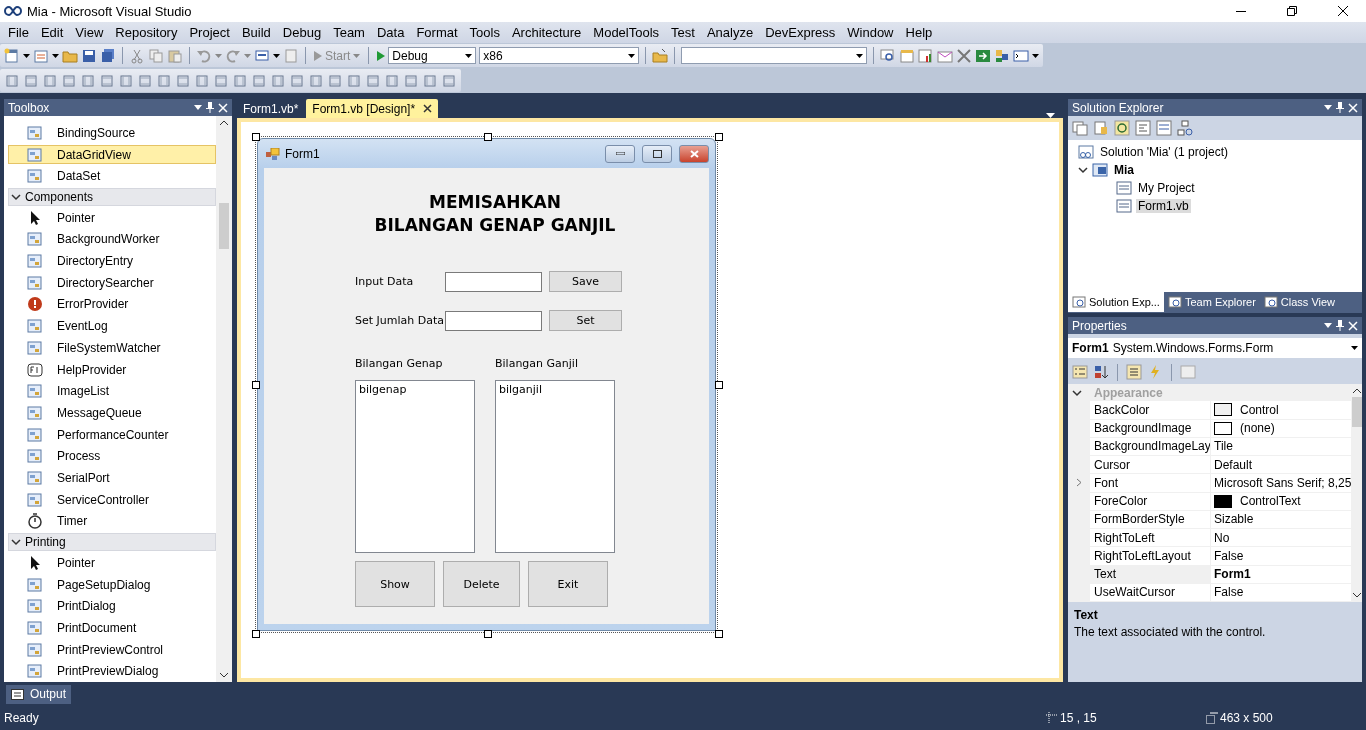  Describe the element at coordinates (620, 153) in the screenshot. I see `minimize-button` at that location.